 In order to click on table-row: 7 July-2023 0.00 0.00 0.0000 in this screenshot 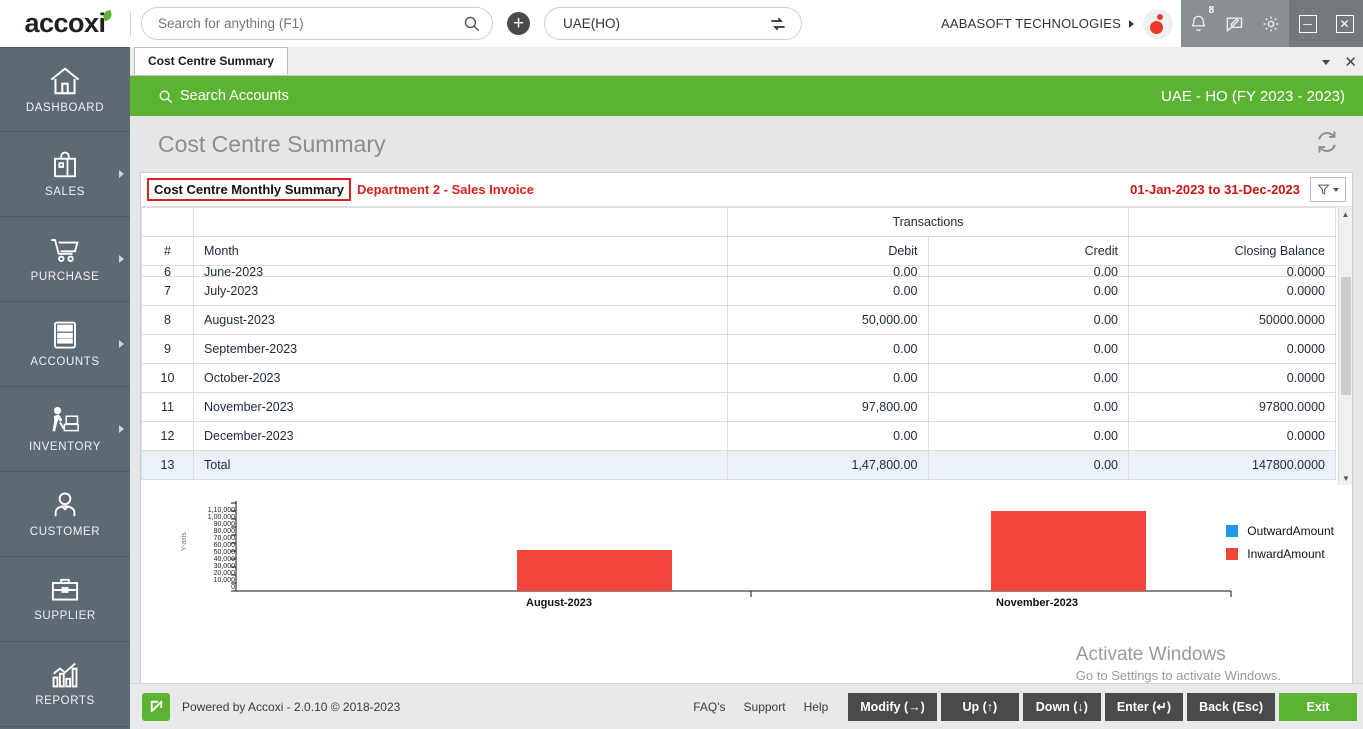, I will do `click(738, 291)`.